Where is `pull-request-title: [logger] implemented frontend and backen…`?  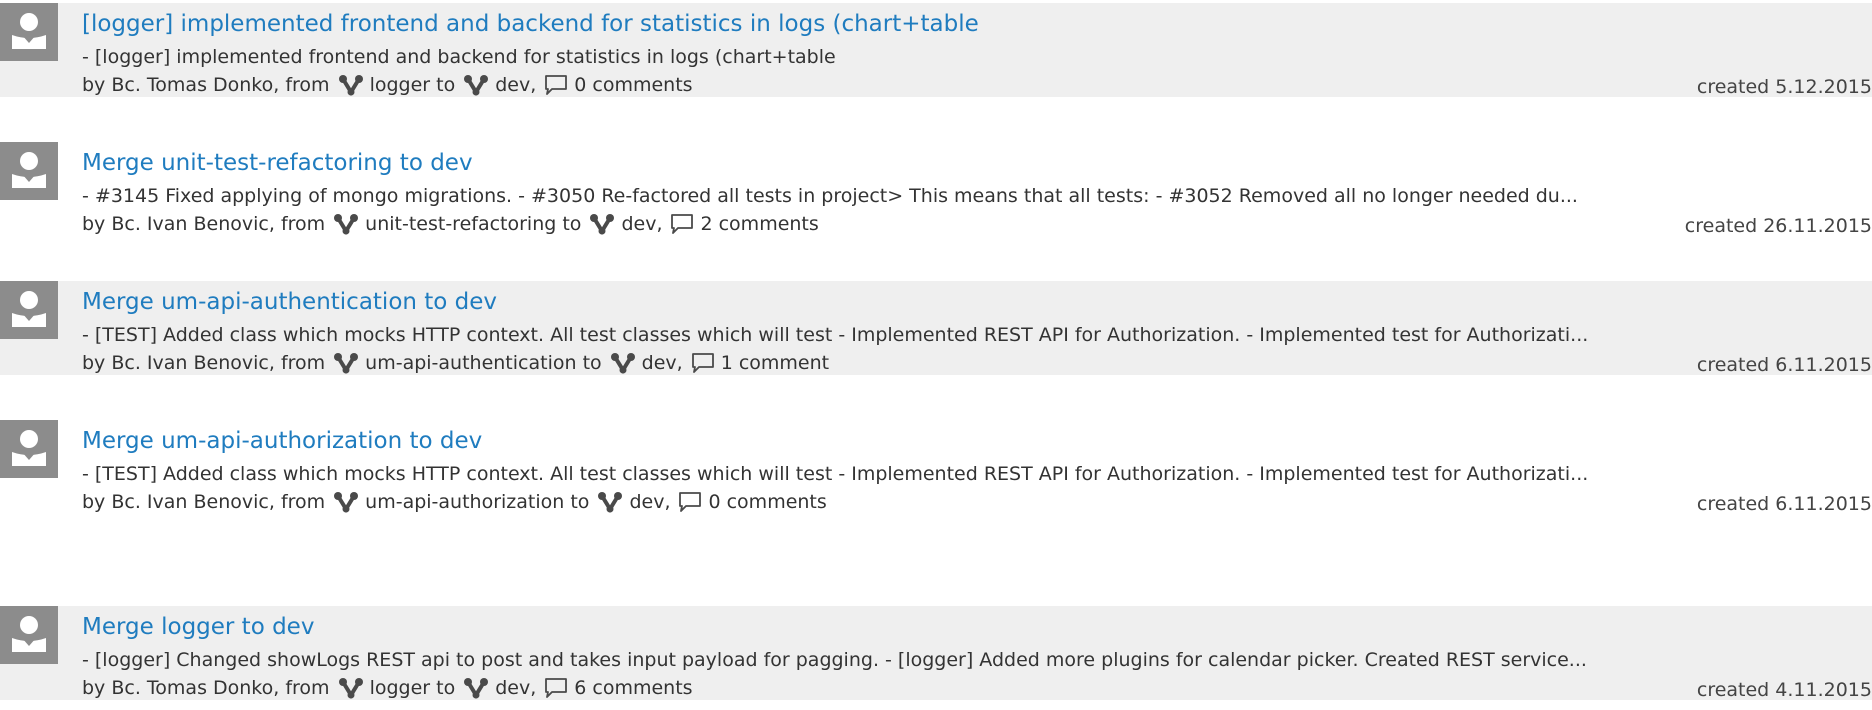 pull-request-title: [logger] implemented frontend and backen… is located at coordinates (530, 24).